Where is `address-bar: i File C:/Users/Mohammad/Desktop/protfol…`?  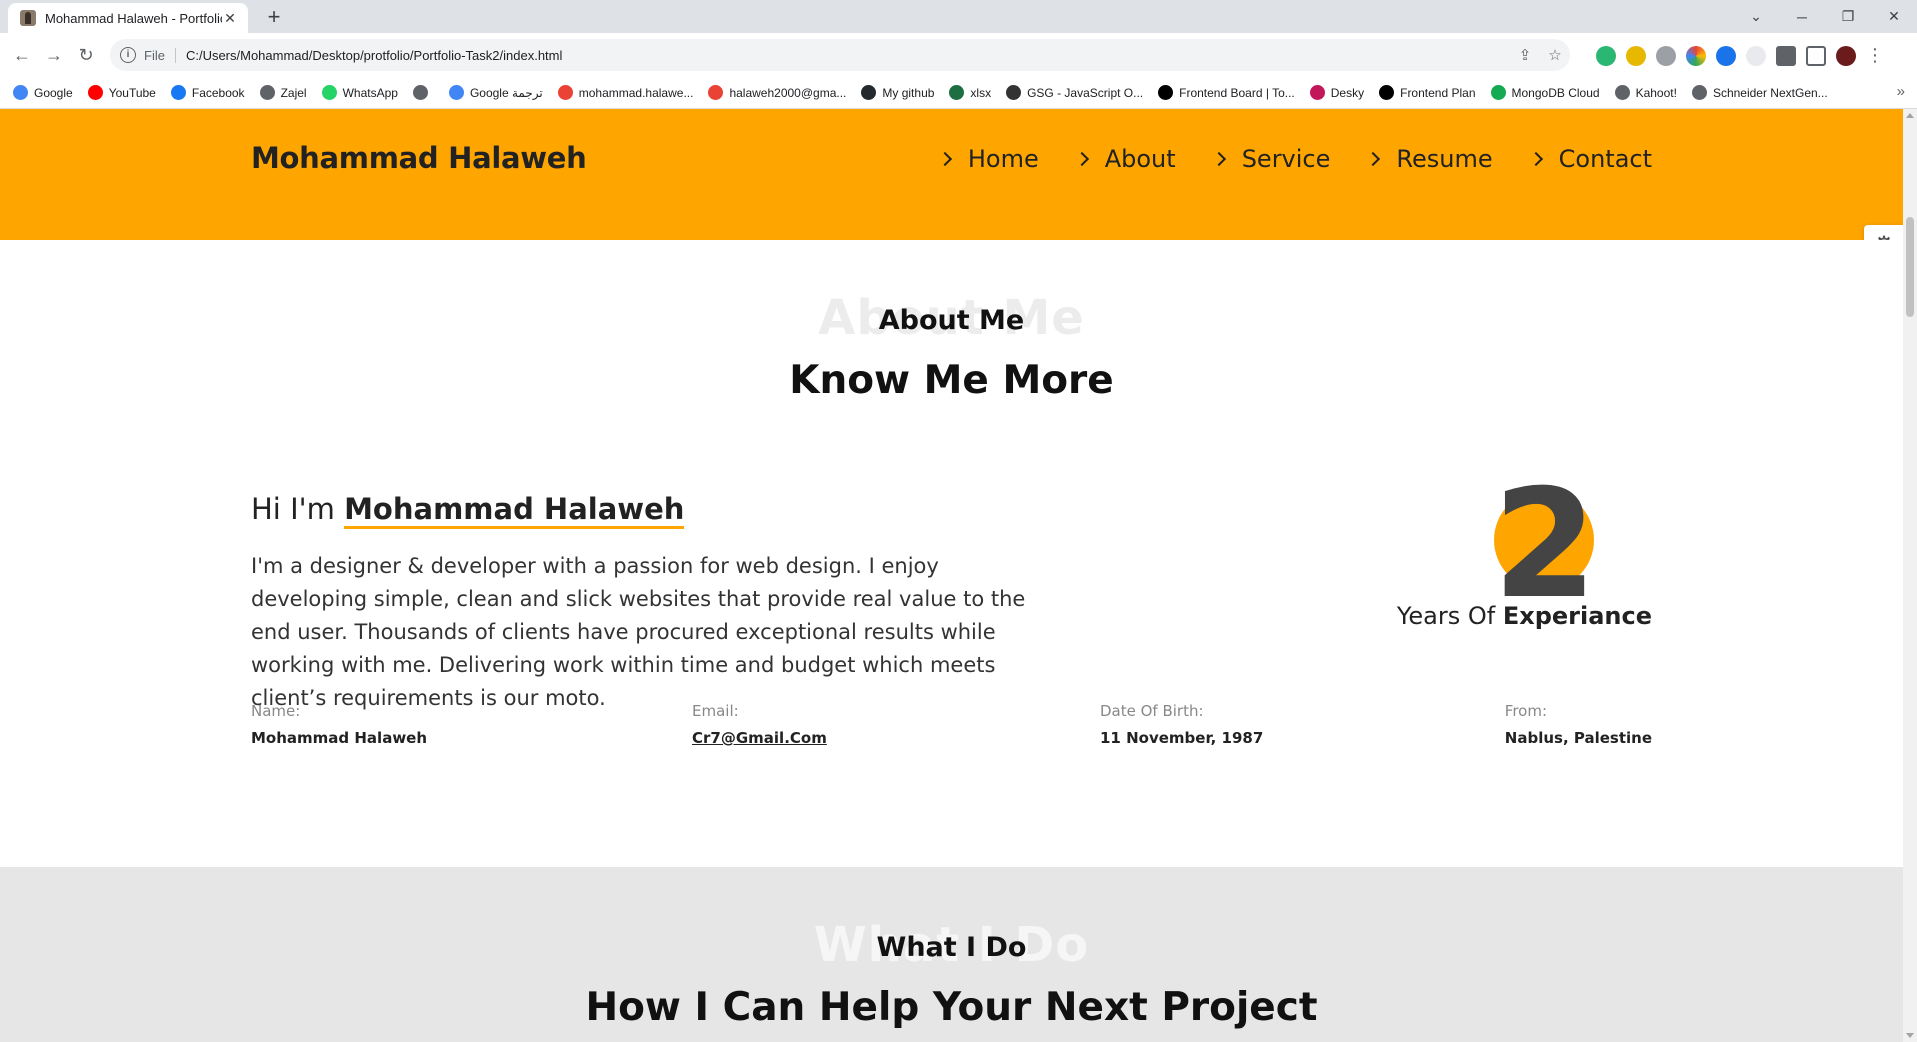
address-bar: i File C:/Users/Mohammad/Desktop/protfol… is located at coordinates (840, 55).